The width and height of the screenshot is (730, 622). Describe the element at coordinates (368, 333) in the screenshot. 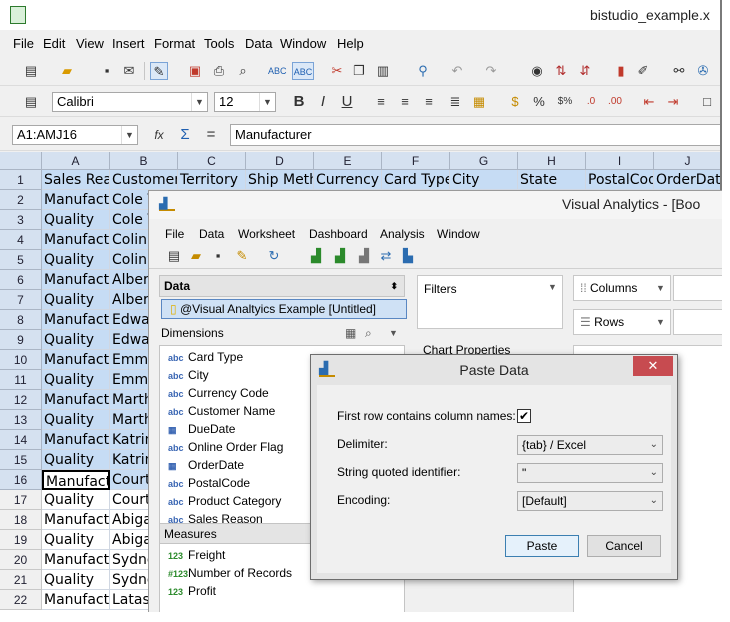

I see `search-icon: ⌕` at that location.